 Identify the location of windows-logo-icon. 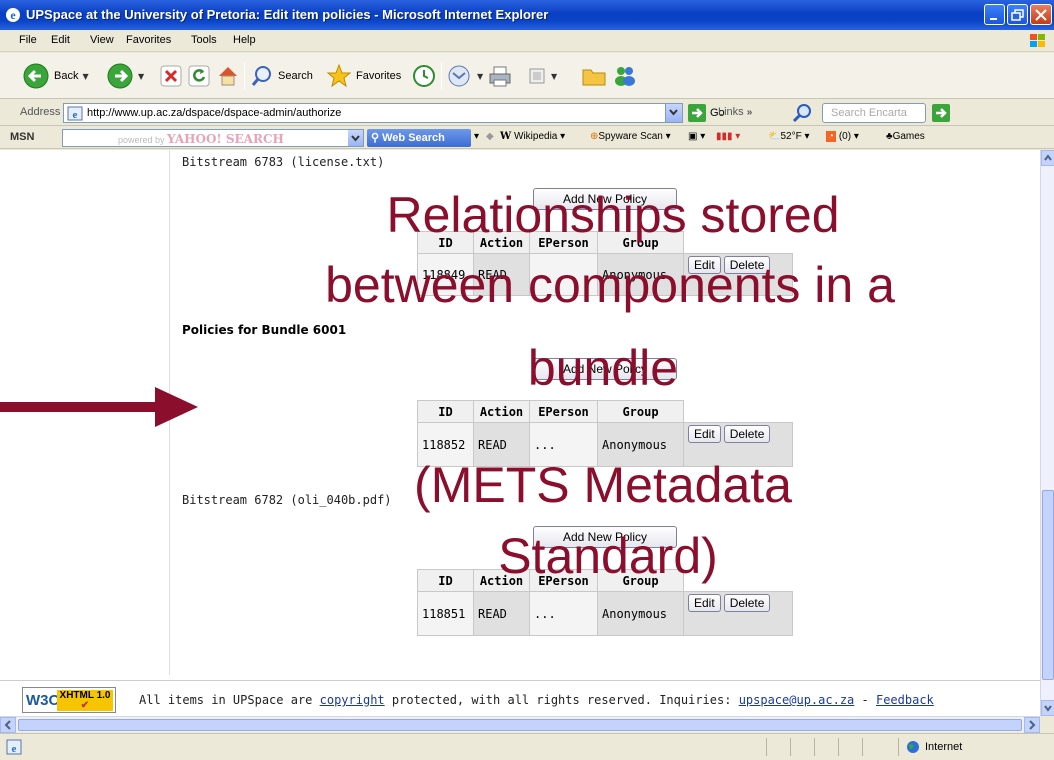
(1037, 40).